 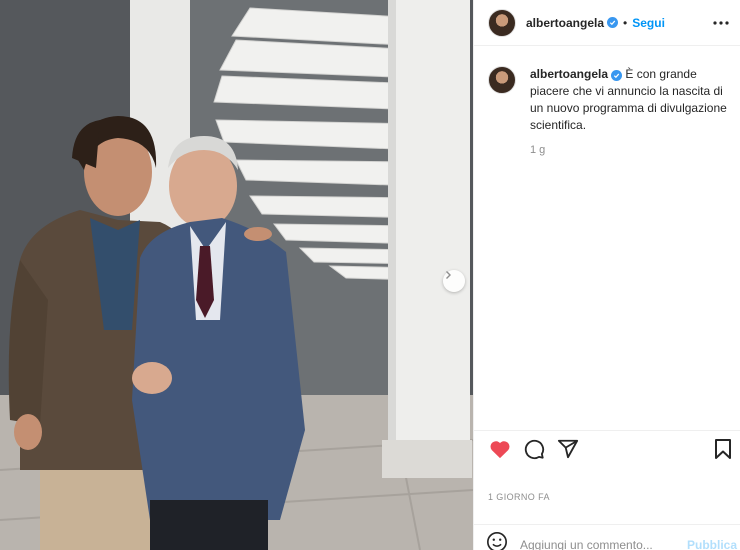 I want to click on save-button, so click(x=723, y=451).